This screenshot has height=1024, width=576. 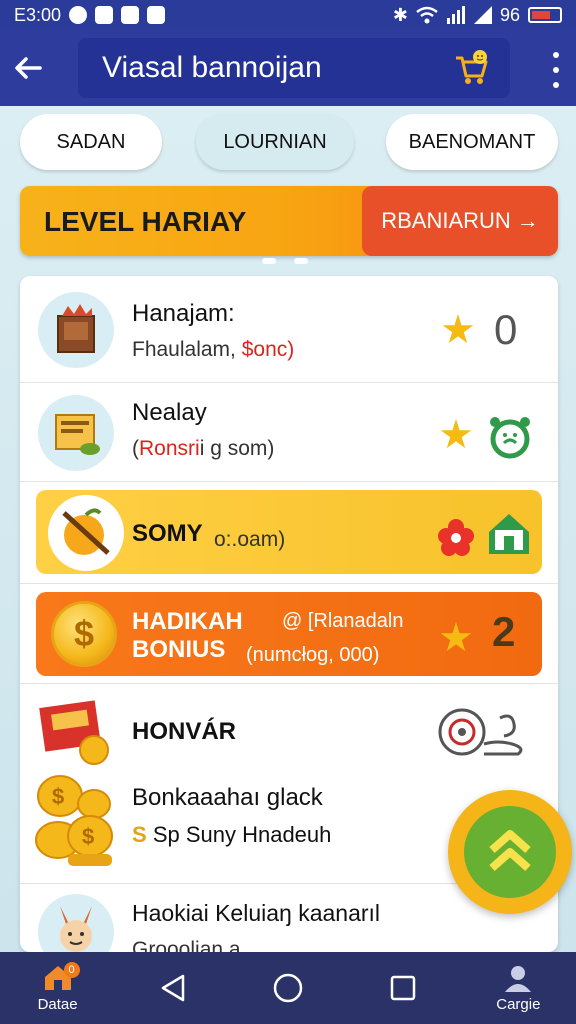 I want to click on row-title: HONVÁR, so click(x=184, y=731).